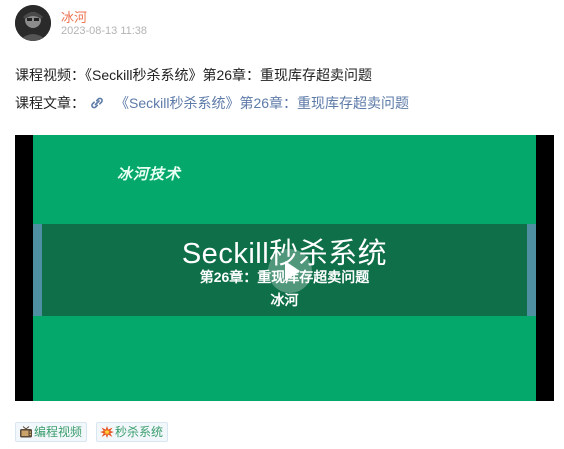 This screenshot has height=449, width=564. I want to click on explosion-icon, so click(107, 432).